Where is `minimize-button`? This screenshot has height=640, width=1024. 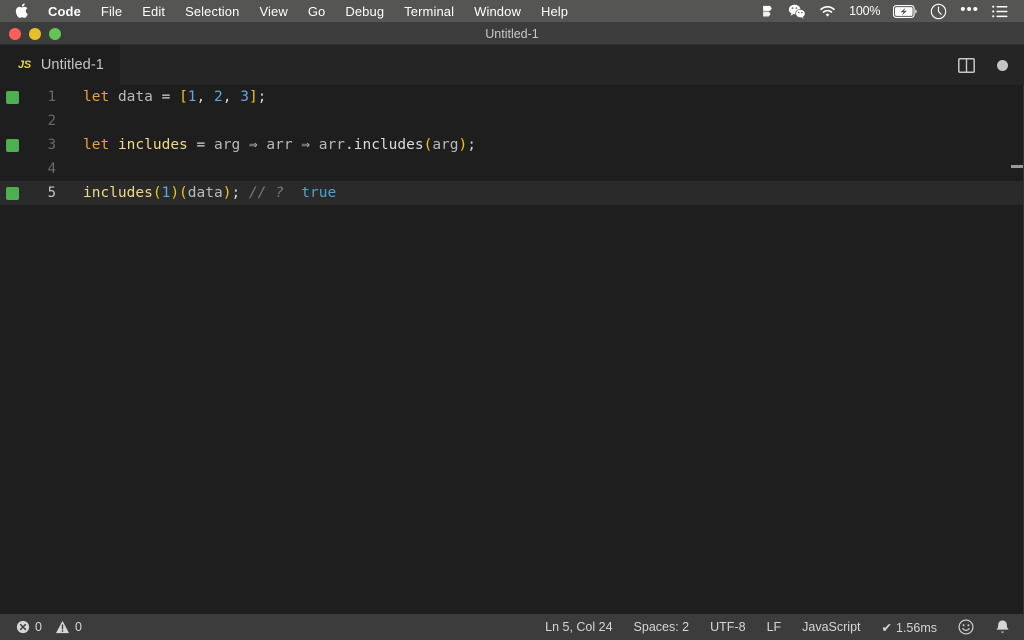
minimize-button is located at coordinates (35, 33).